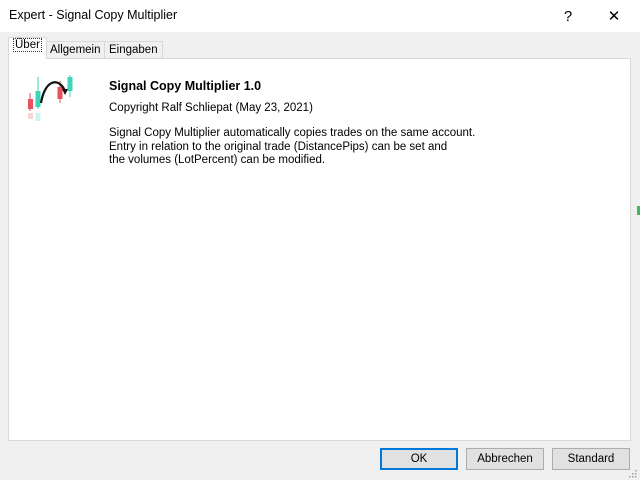 Image resolution: width=640 pixels, height=480 pixels. I want to click on help-button: ?, so click(568, 16).